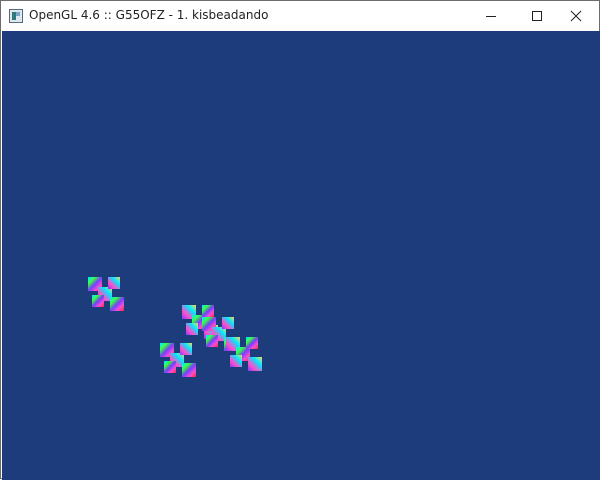 The width and height of the screenshot is (600, 480). What do you see at coordinates (16, 16) in the screenshot?
I see `opengl-app-icon` at bounding box center [16, 16].